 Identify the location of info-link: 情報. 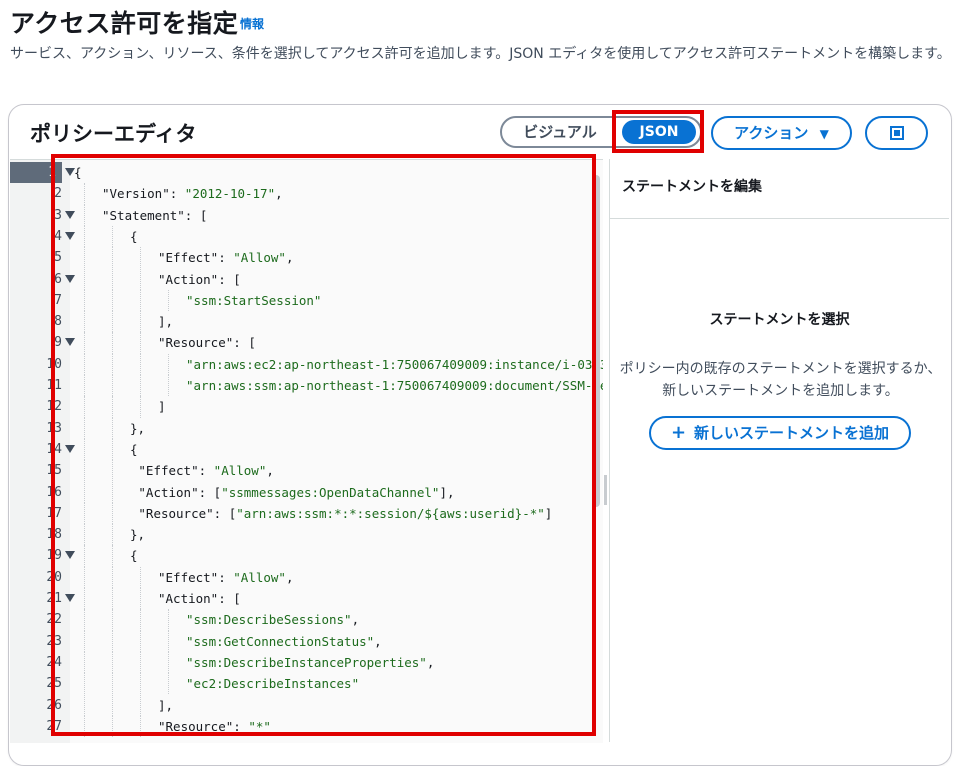
(252, 23).